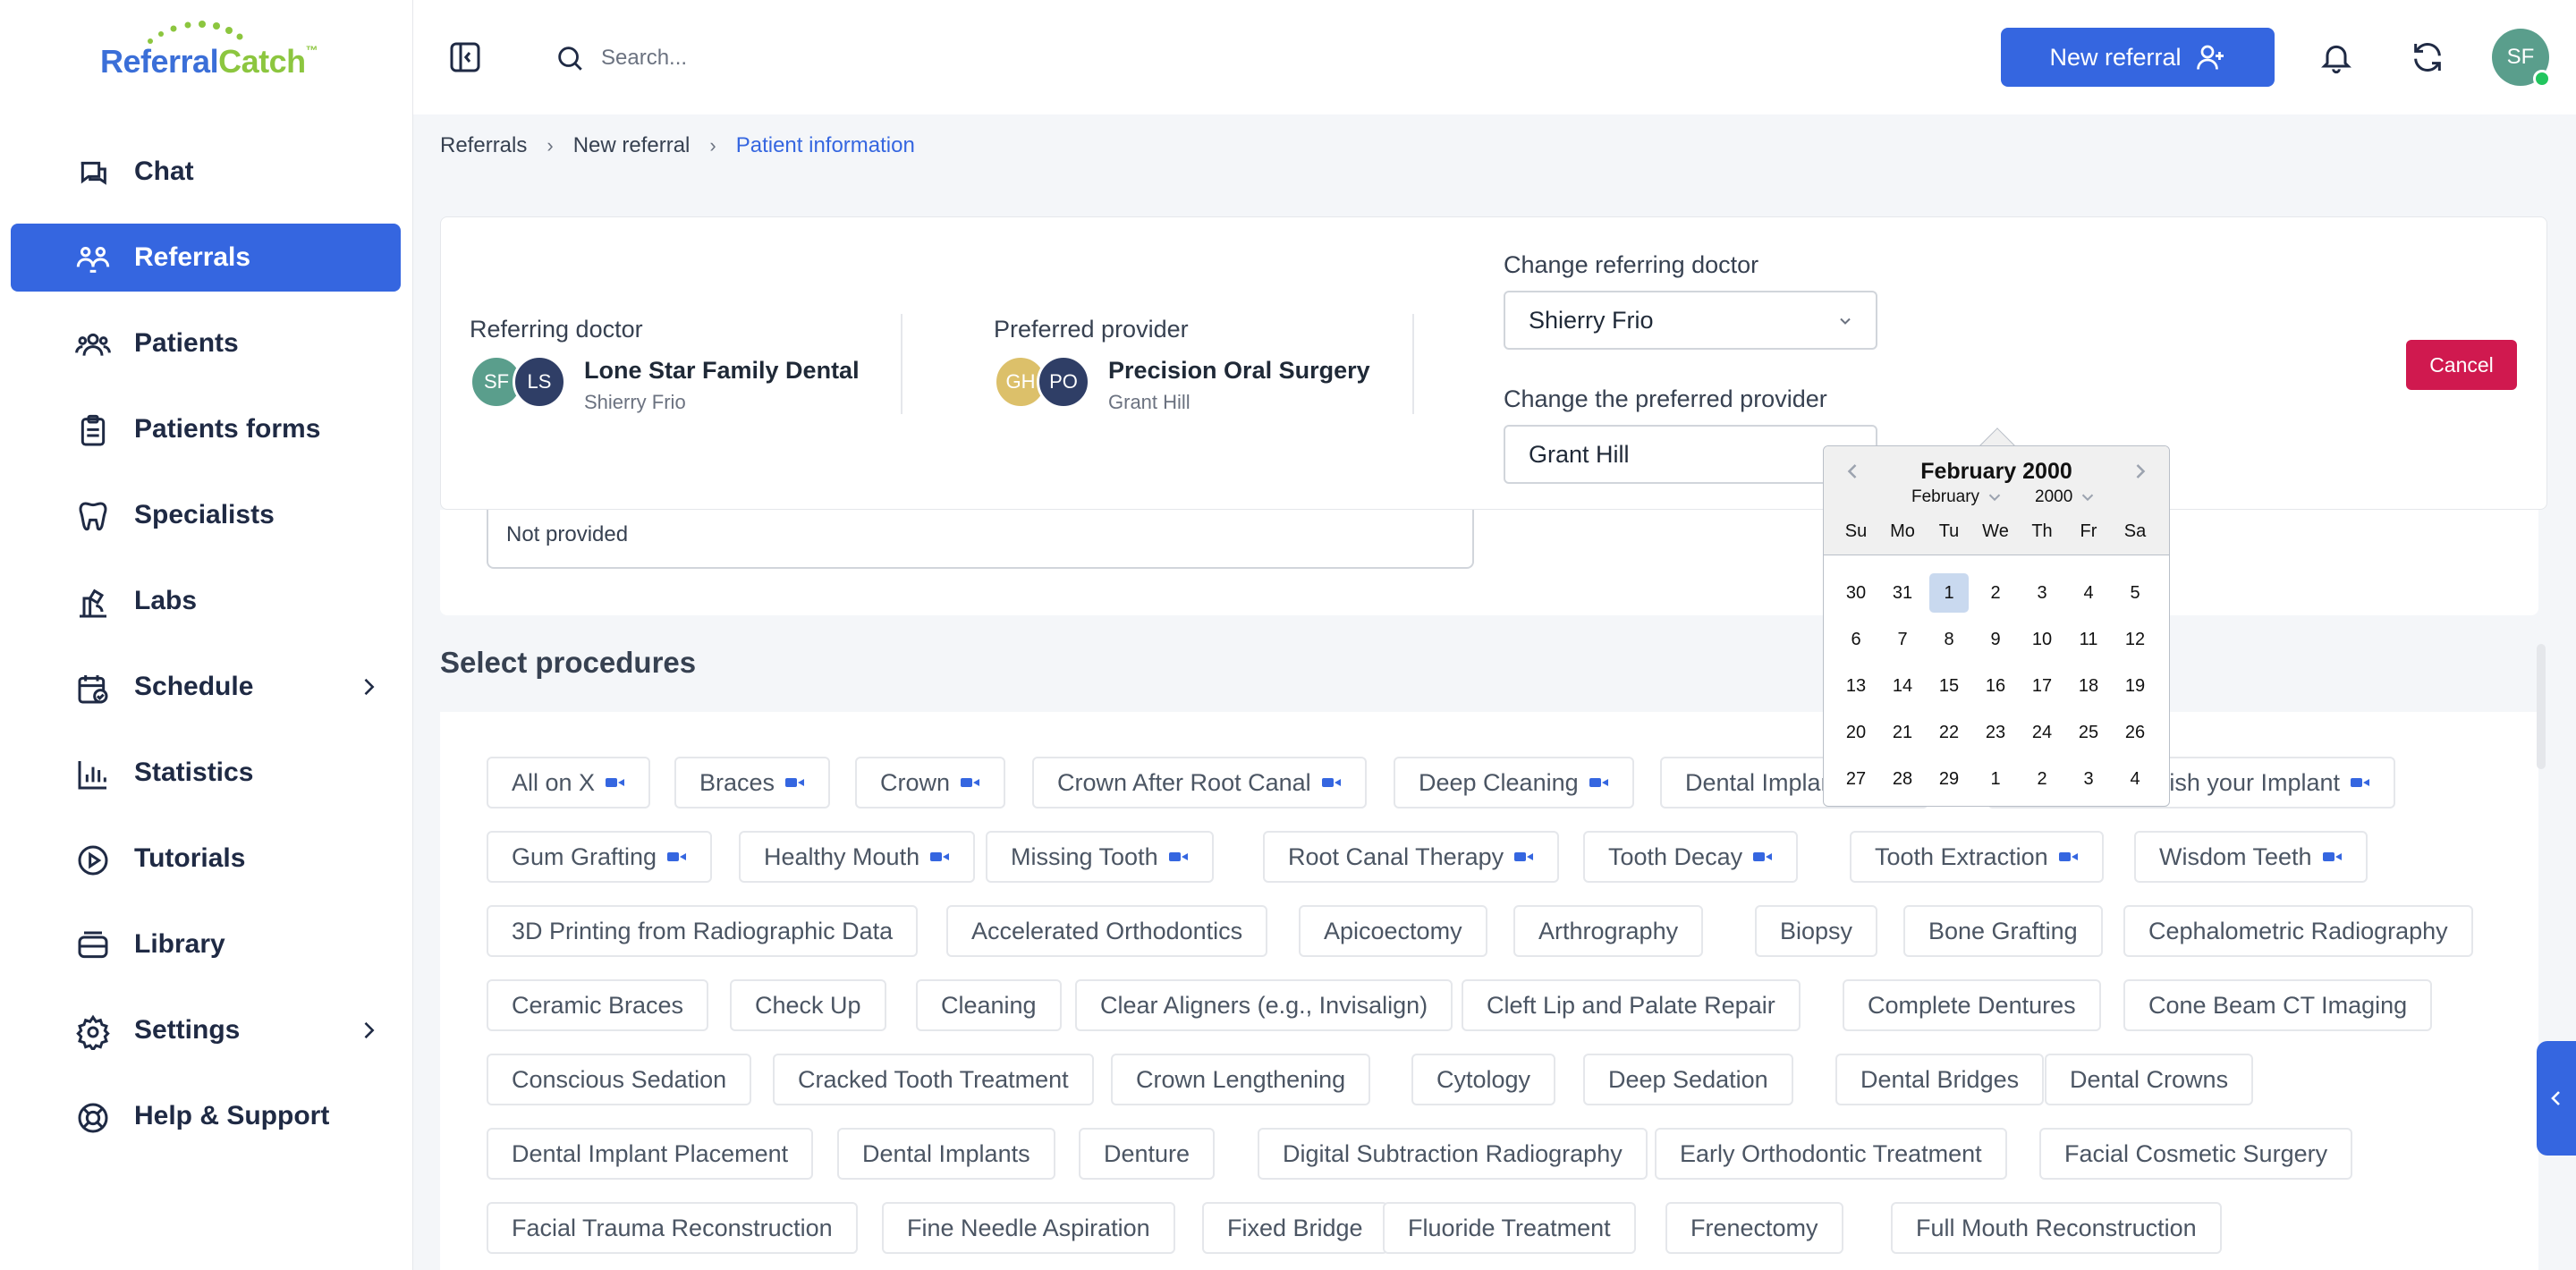  What do you see at coordinates (619, 1079) in the screenshot?
I see `procedure-chip: Conscious Sedation` at bounding box center [619, 1079].